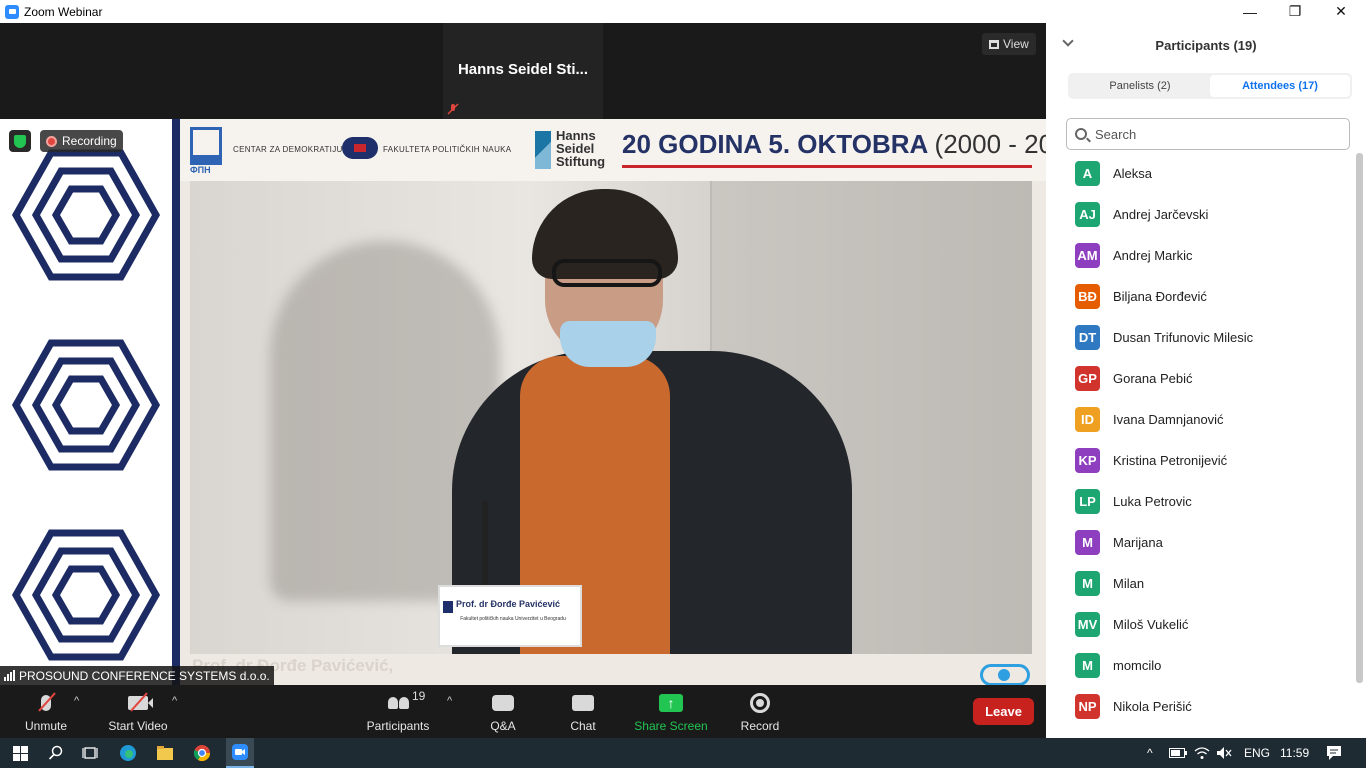 The image size is (1366, 768). Describe the element at coordinates (288, 149) in the screenshot. I see `center-democracy-text: CENTAR ZA DEMOKRATIJU` at that location.